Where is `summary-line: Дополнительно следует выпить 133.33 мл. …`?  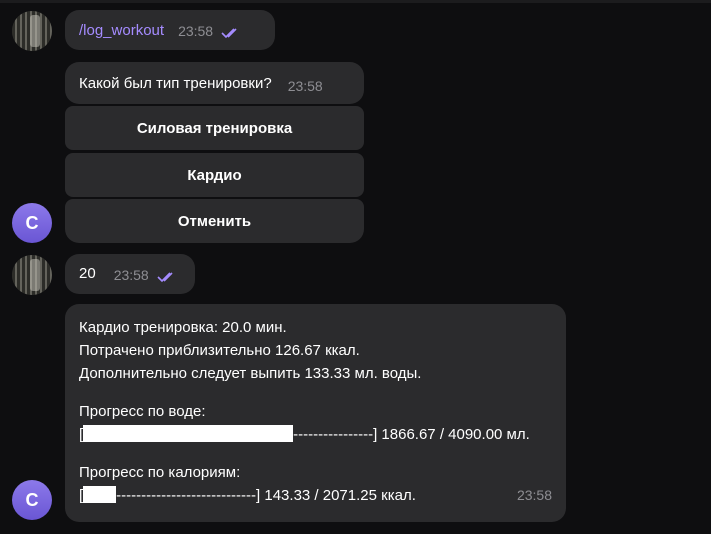
summary-line: Дополнительно следует выпить 133.33 мл. … is located at coordinates (250, 373).